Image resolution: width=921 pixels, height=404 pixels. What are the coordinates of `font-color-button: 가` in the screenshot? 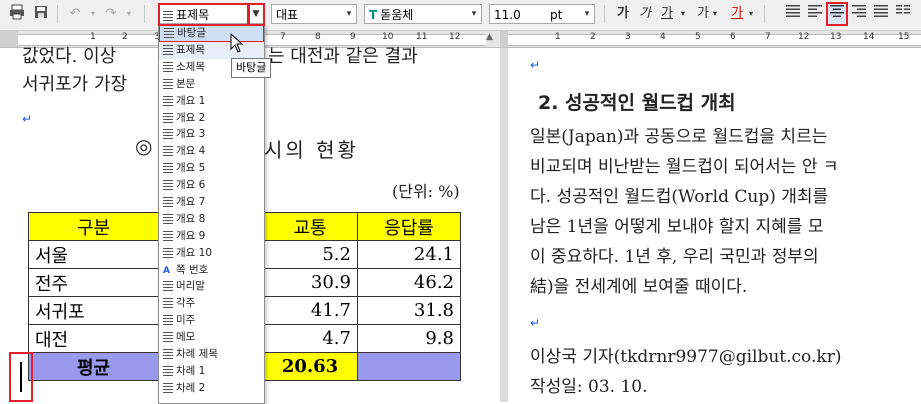 It's located at (737, 14).